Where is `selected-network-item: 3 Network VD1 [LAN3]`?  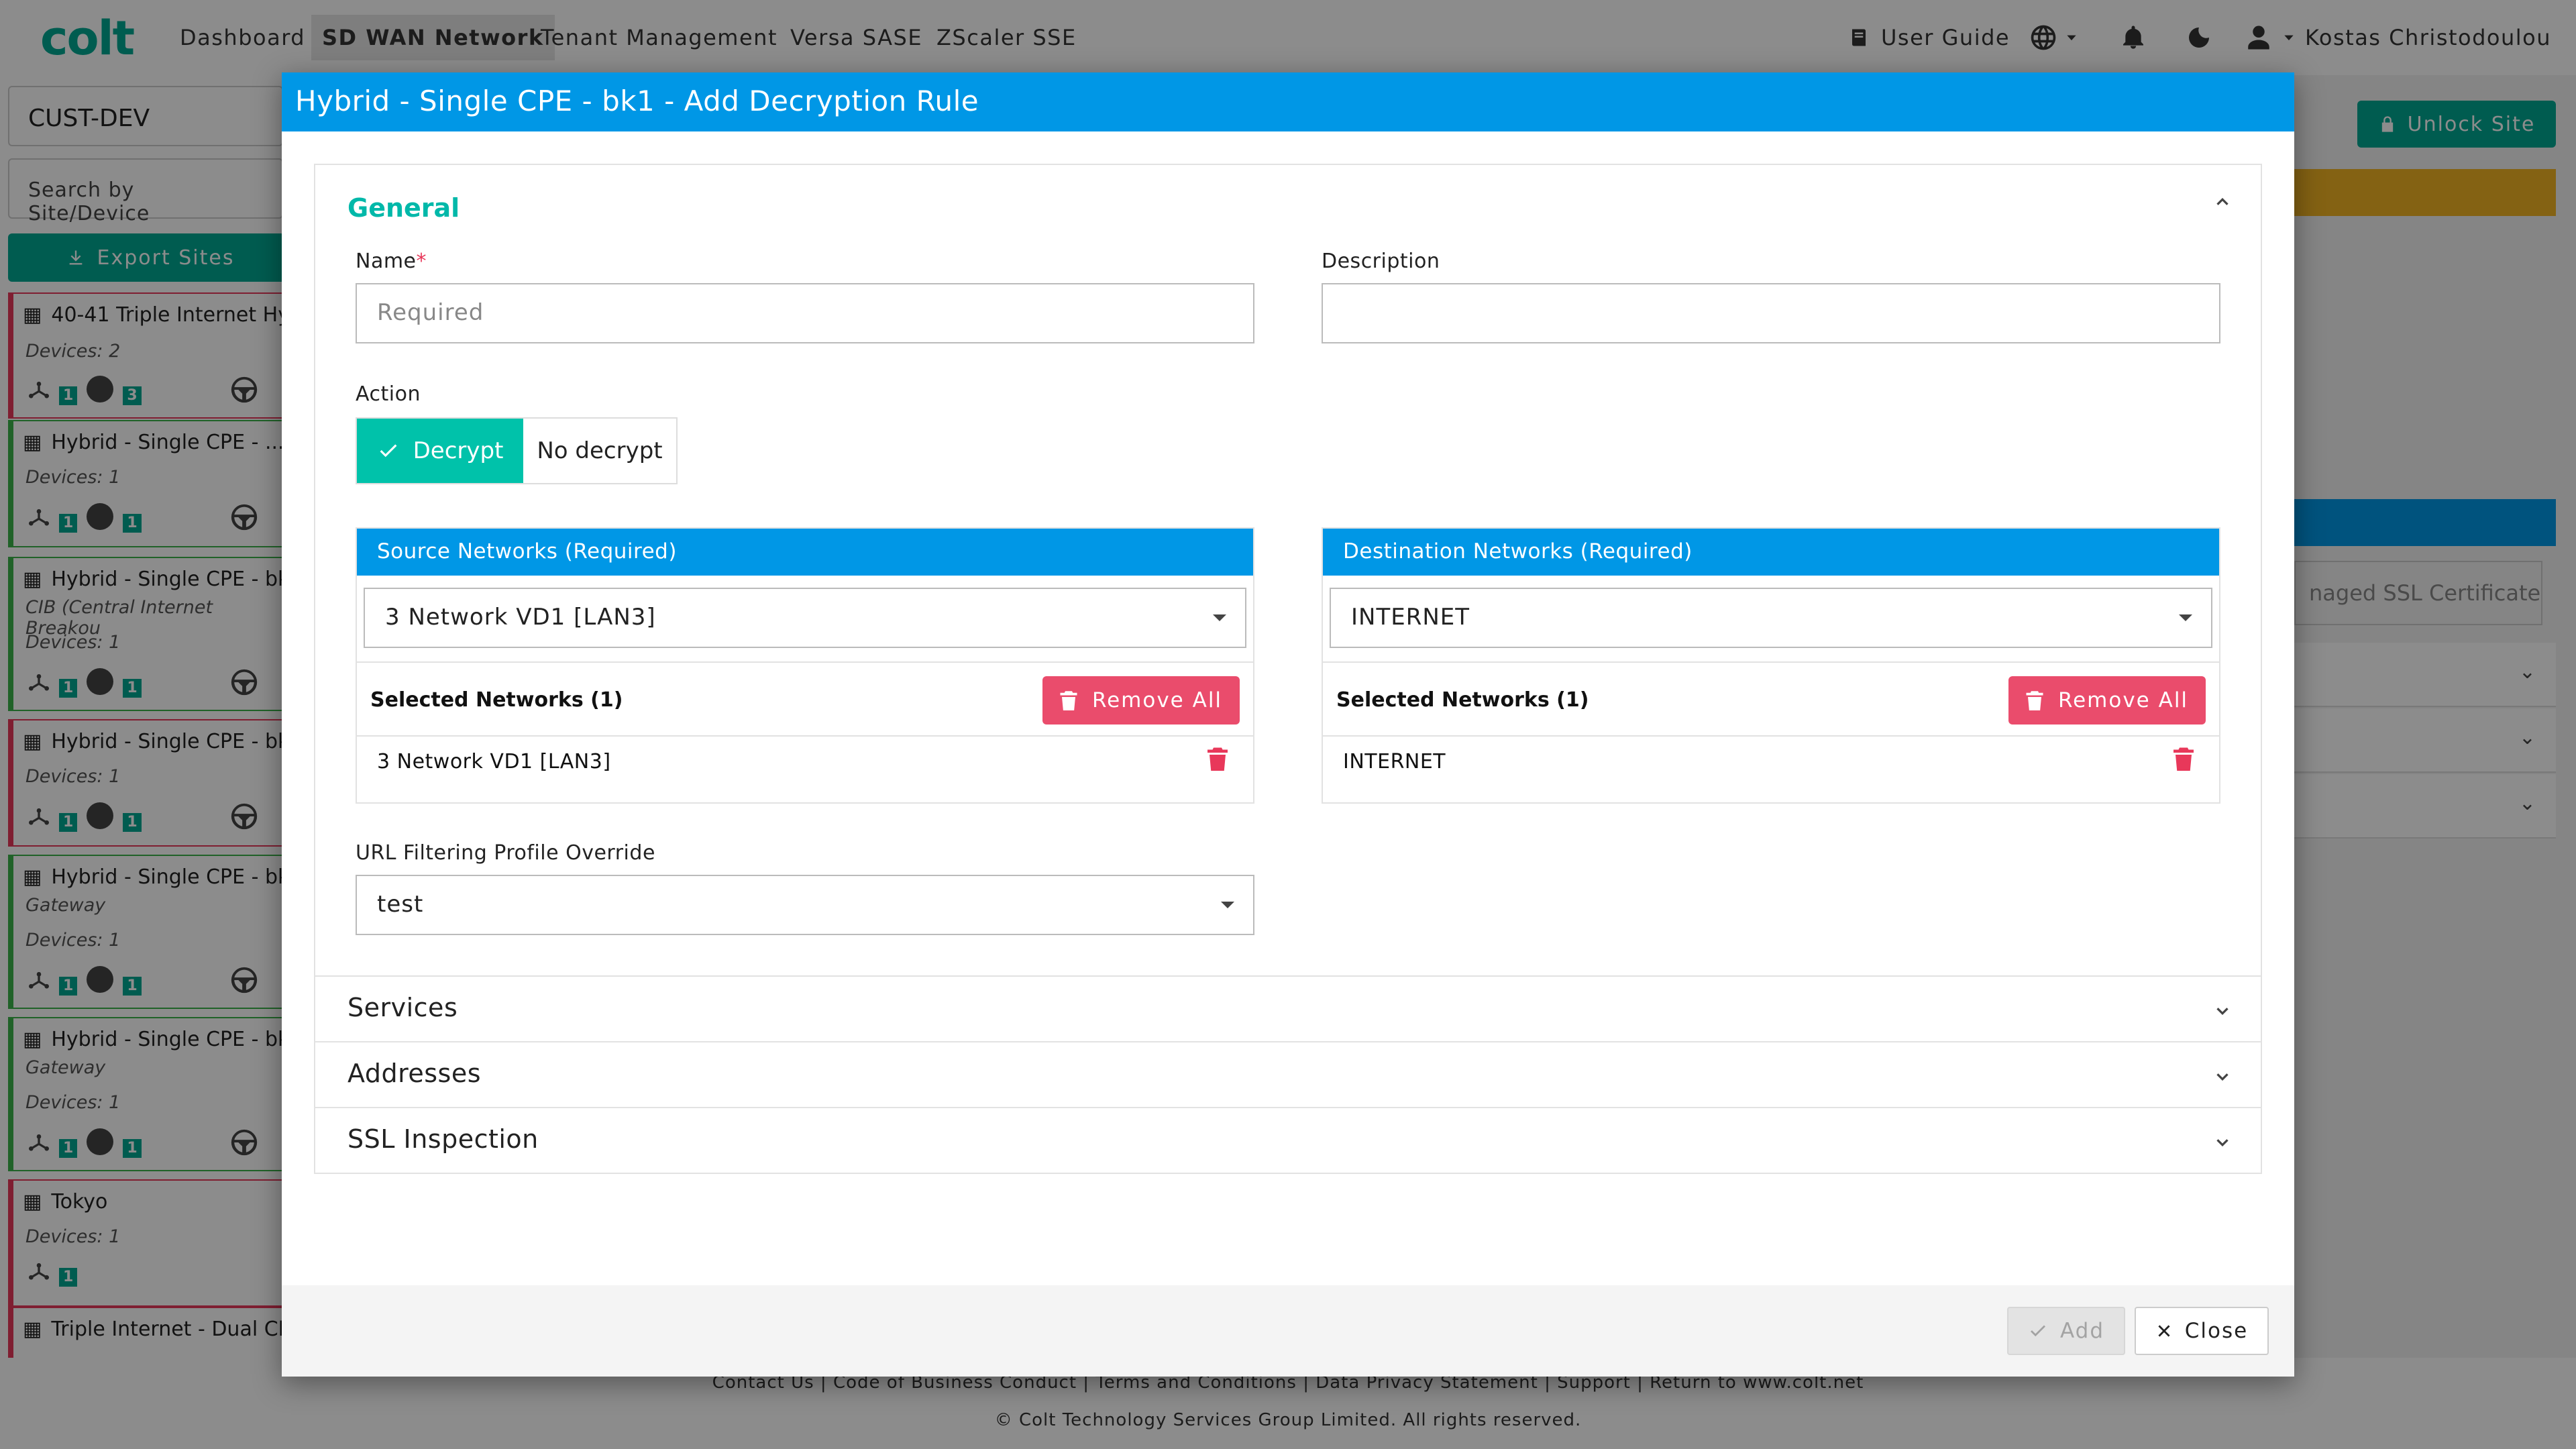 selected-network-item: 3 Network VD1 [LAN3] is located at coordinates (494, 761).